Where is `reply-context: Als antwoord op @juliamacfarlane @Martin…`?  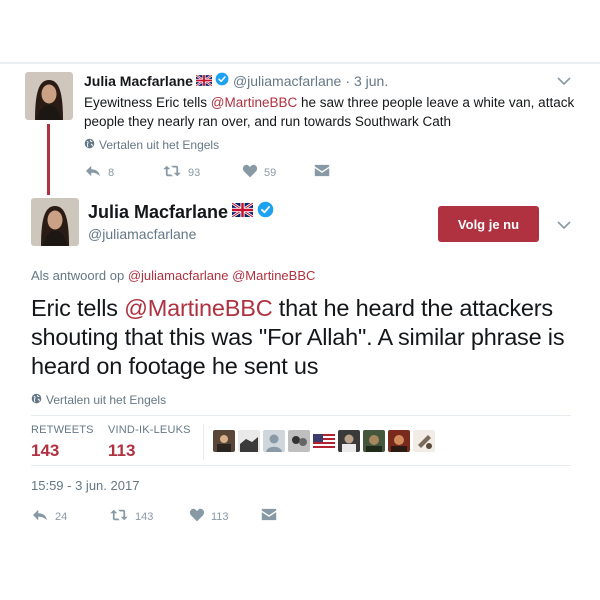
reply-context: Als antwoord op @juliamacfarlane @Martin… is located at coordinates (173, 275).